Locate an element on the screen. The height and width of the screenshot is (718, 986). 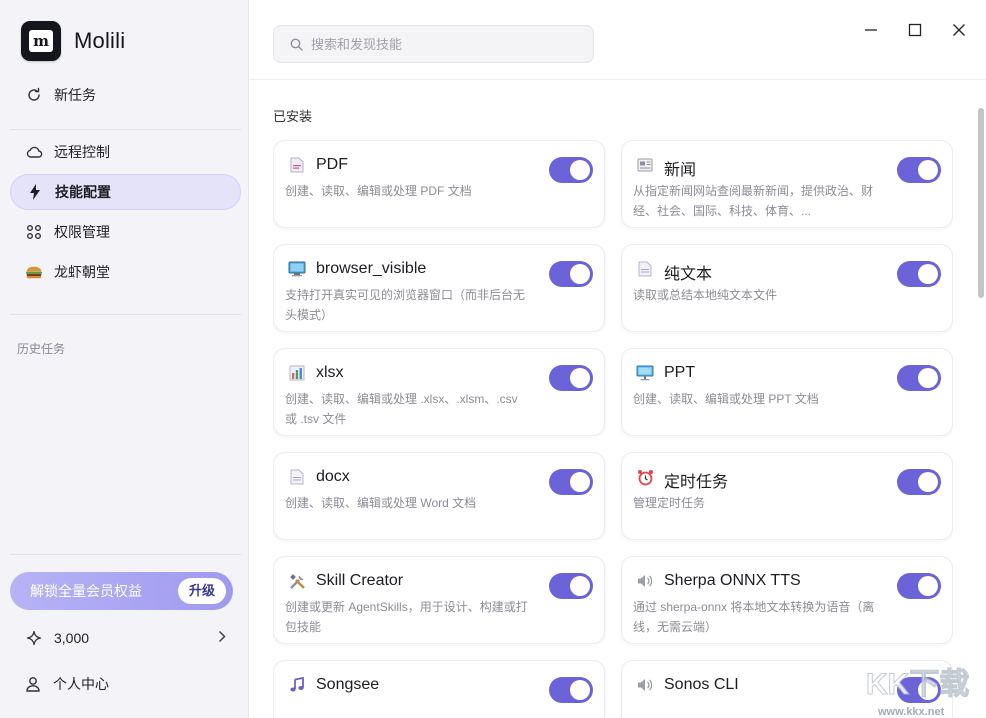
history-section-label: 历史任务 is located at coordinates (41, 349).